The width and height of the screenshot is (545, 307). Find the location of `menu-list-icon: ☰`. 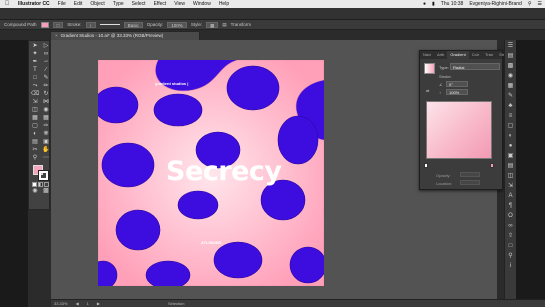

menu-list-icon: ☰ is located at coordinates (540, 4).